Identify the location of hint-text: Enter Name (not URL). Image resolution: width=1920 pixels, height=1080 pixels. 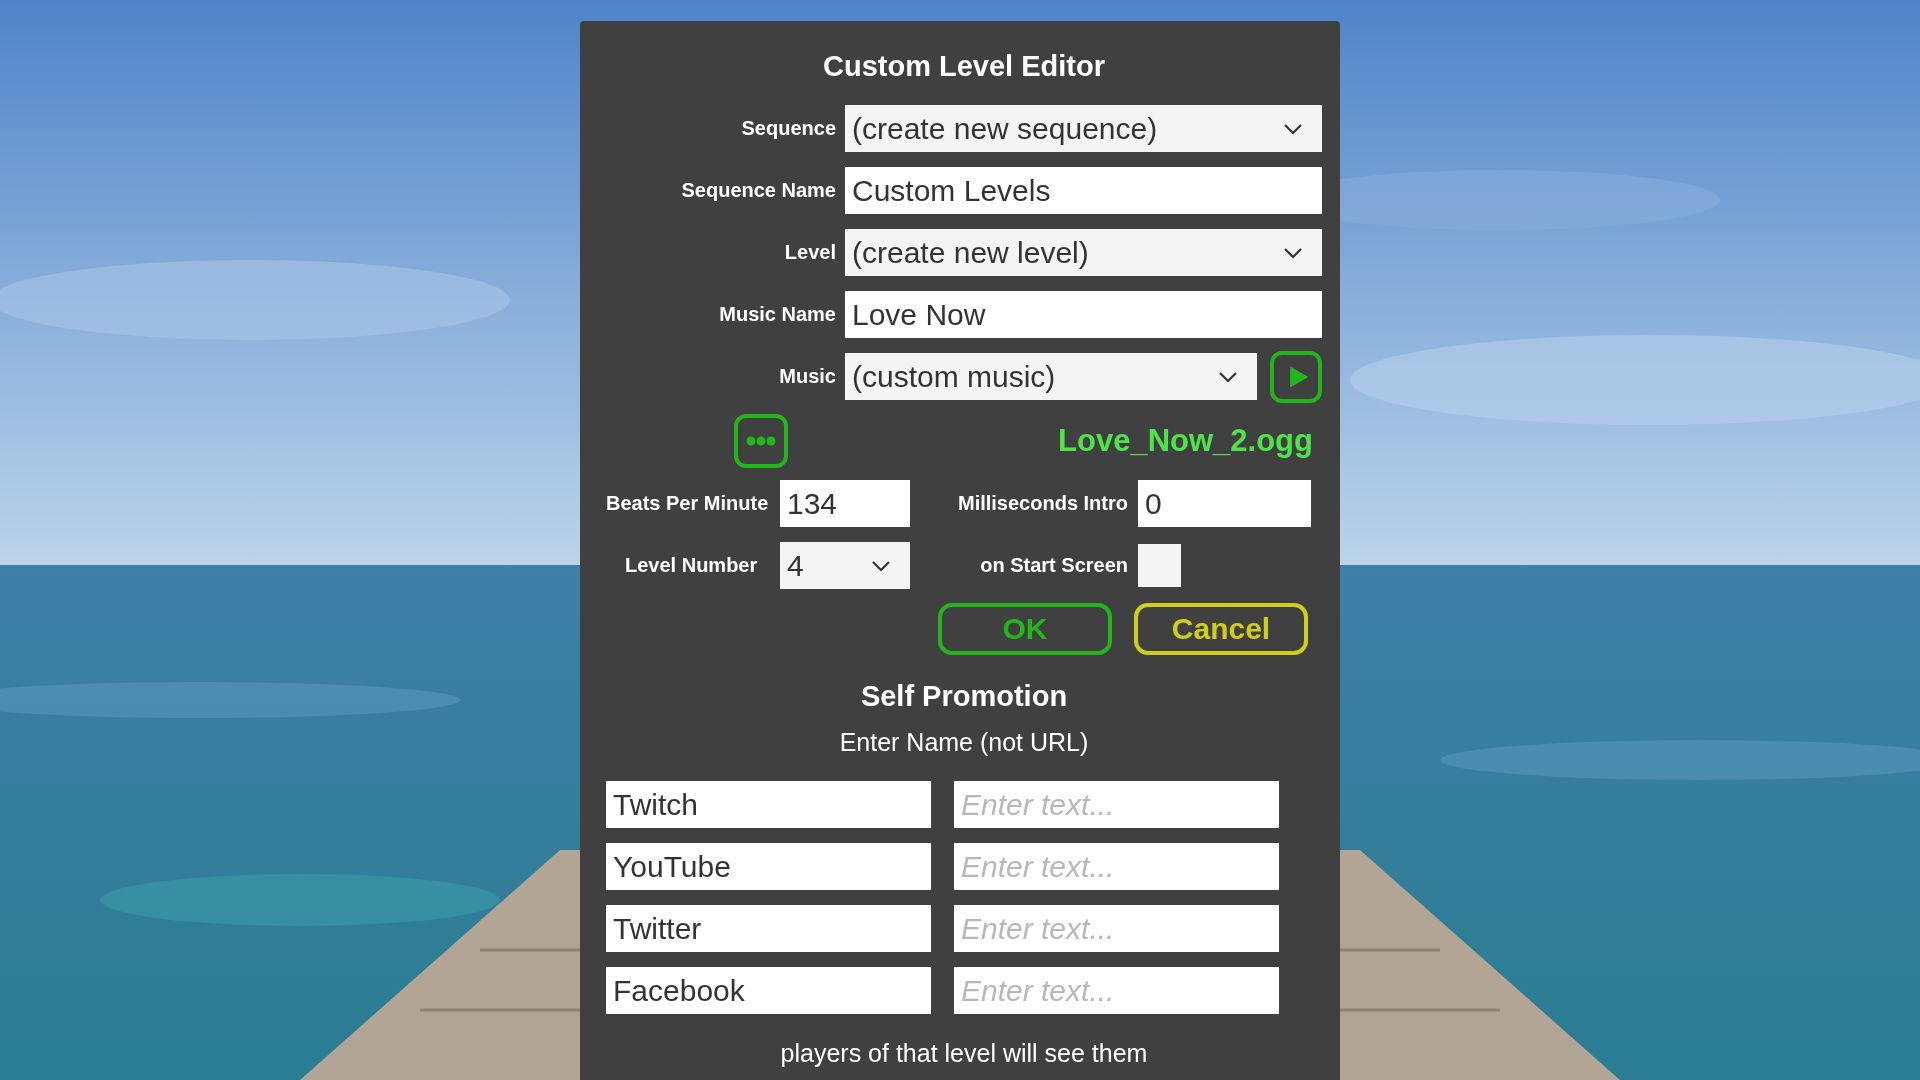
(964, 742).